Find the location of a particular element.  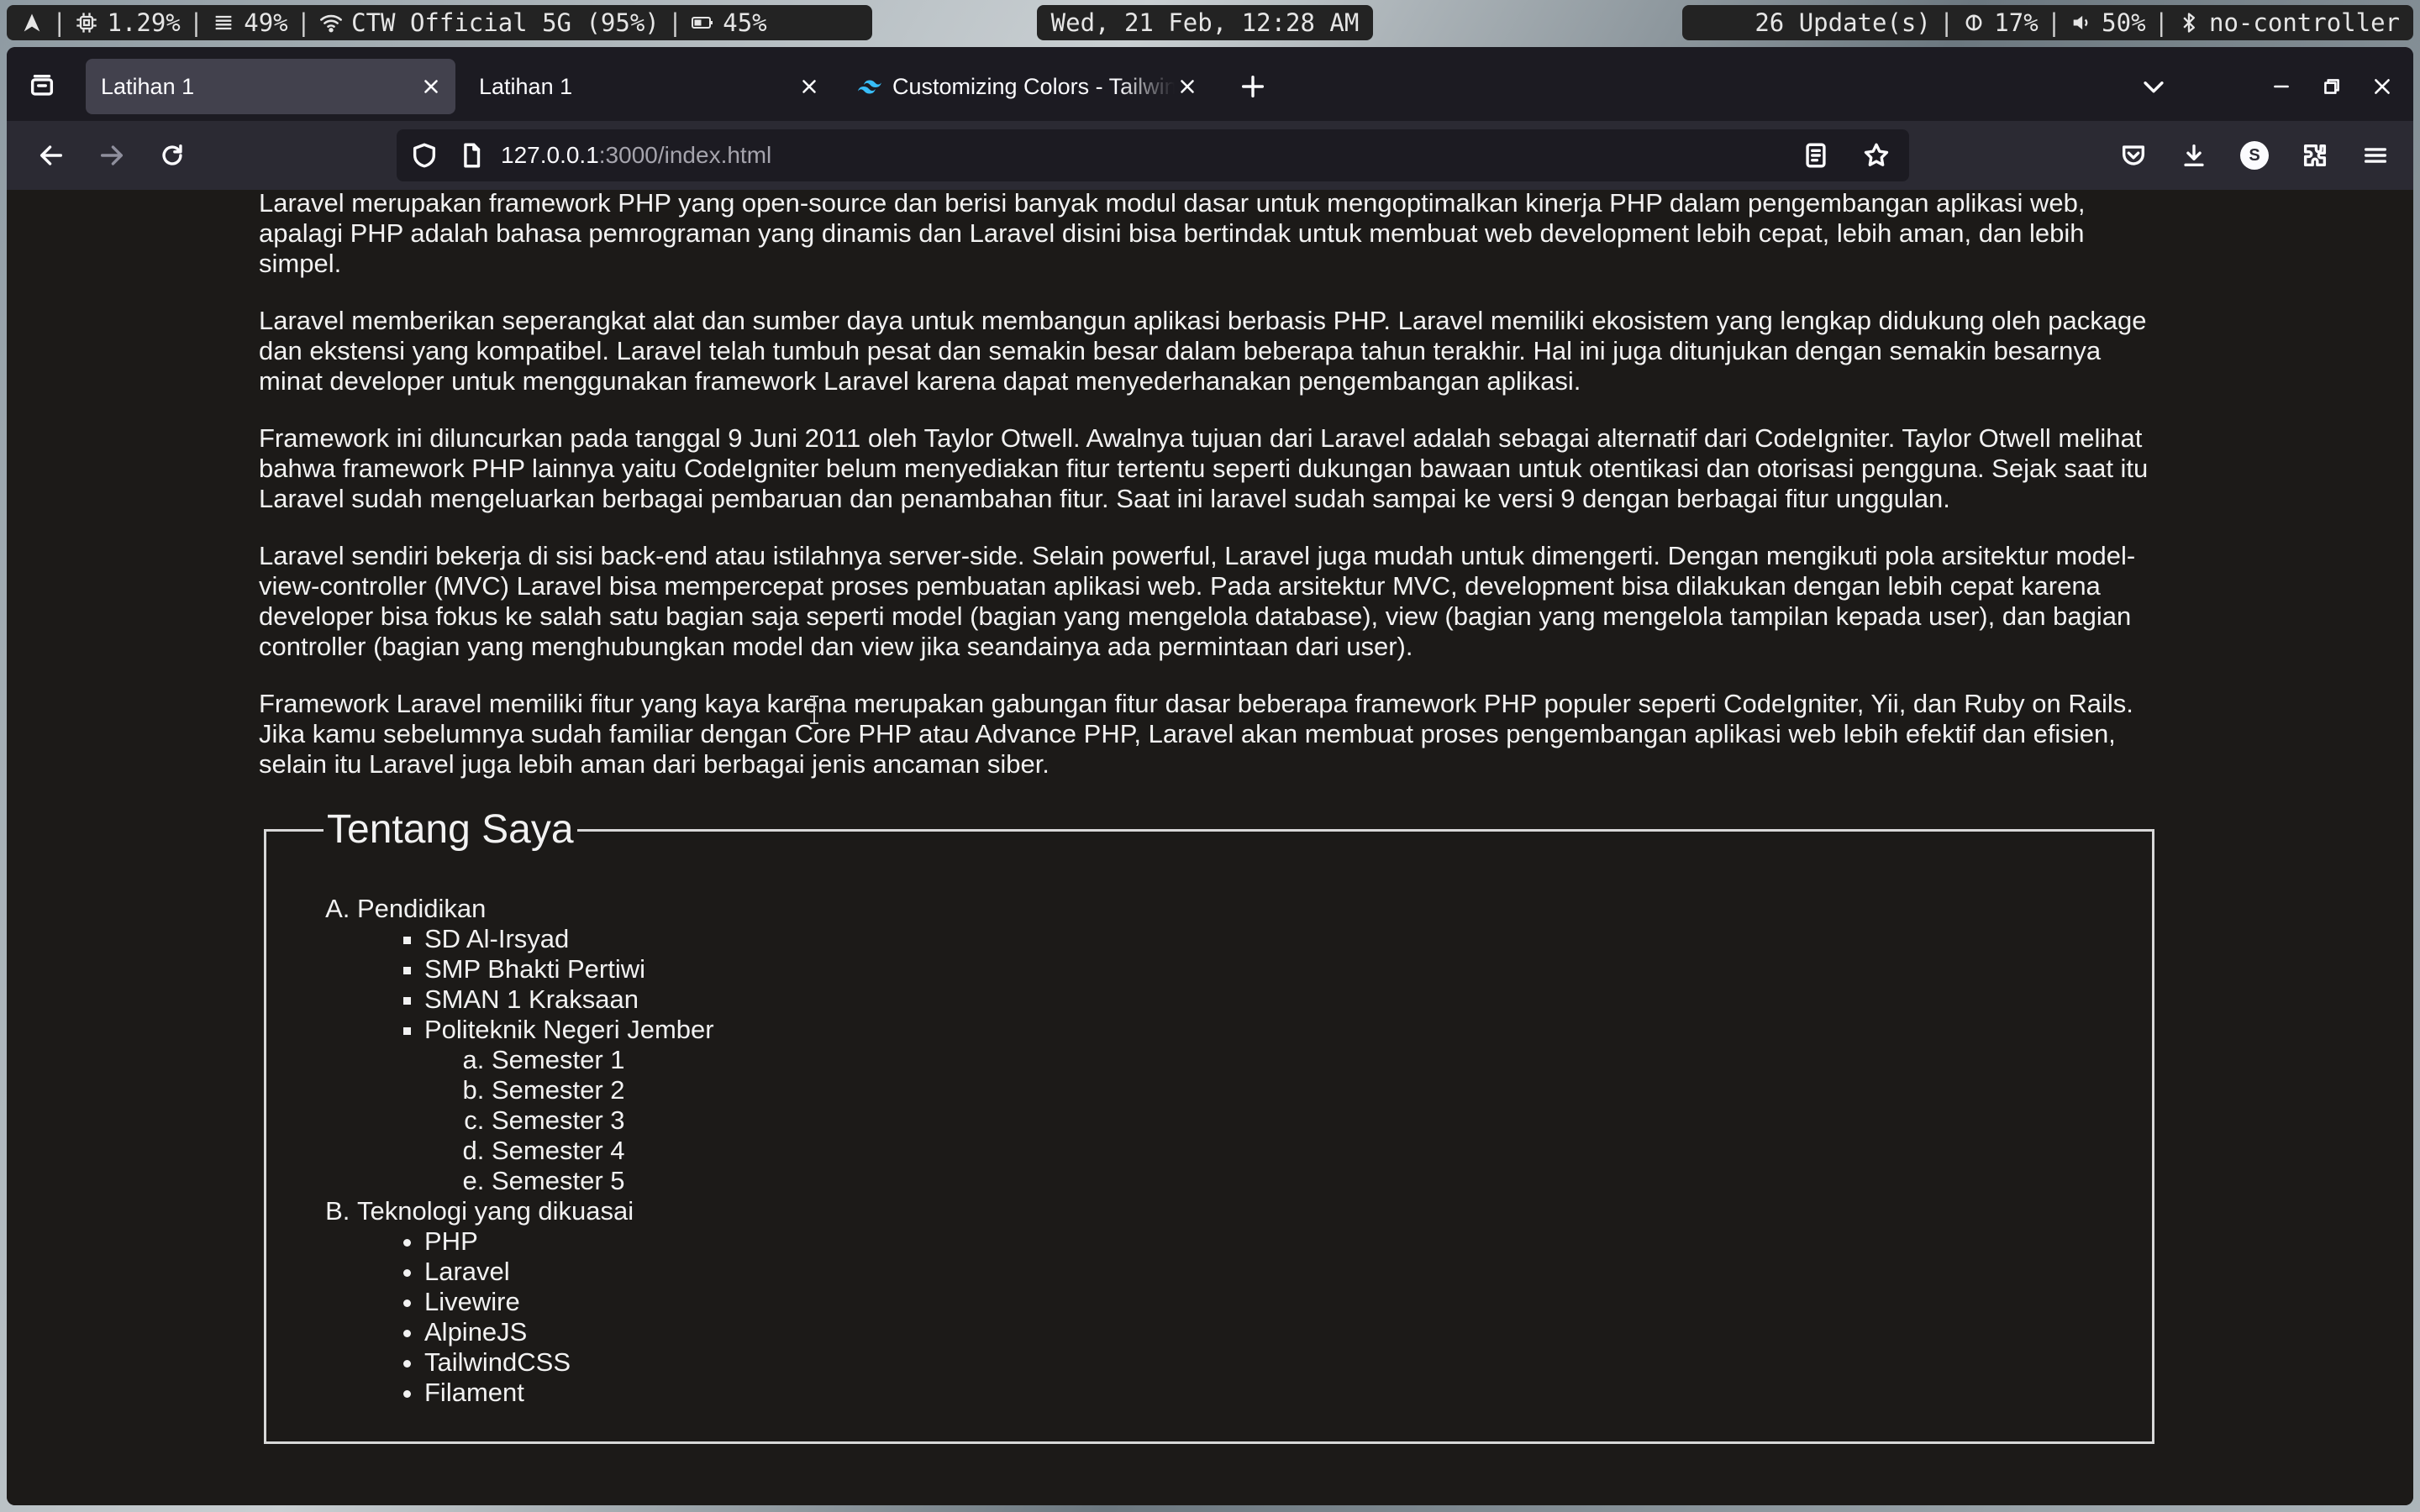

shield-icon is located at coordinates (424, 155).